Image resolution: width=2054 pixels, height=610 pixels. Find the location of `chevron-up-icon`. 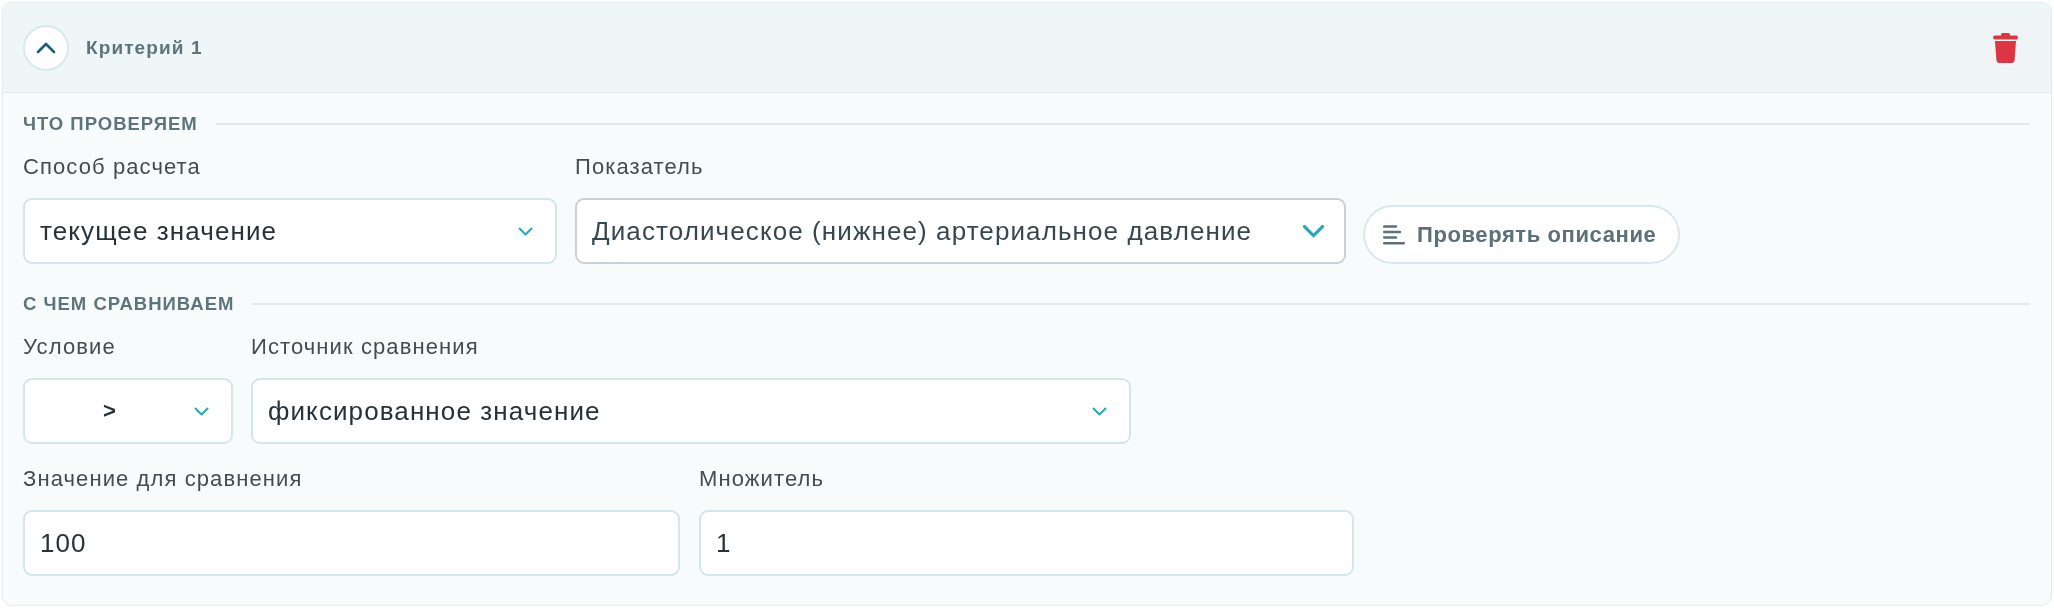

chevron-up-icon is located at coordinates (46, 47).